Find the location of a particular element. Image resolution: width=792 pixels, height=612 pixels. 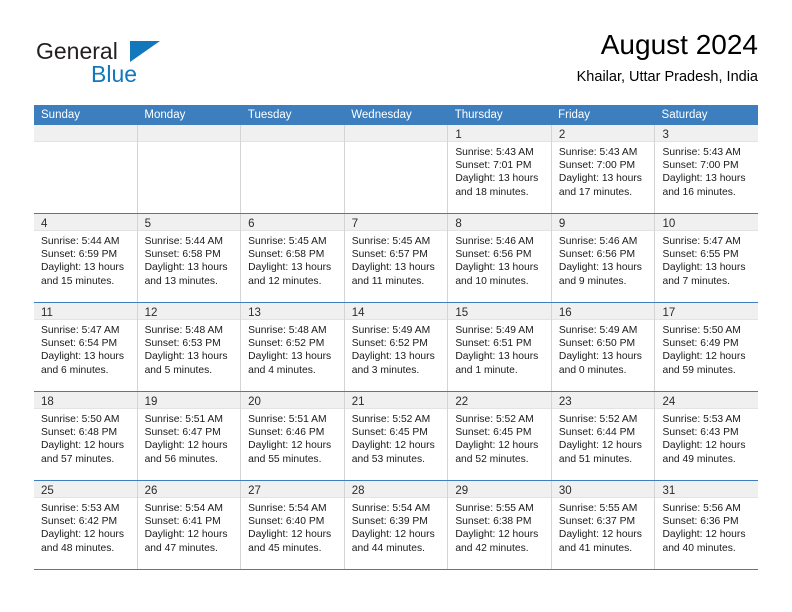

brand-logo: General Blue is located at coordinates (134, 59).